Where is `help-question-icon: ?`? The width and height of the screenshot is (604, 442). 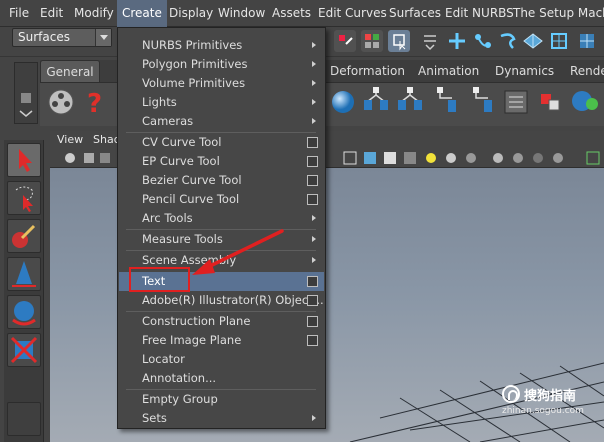 help-question-icon: ? is located at coordinates (95, 103).